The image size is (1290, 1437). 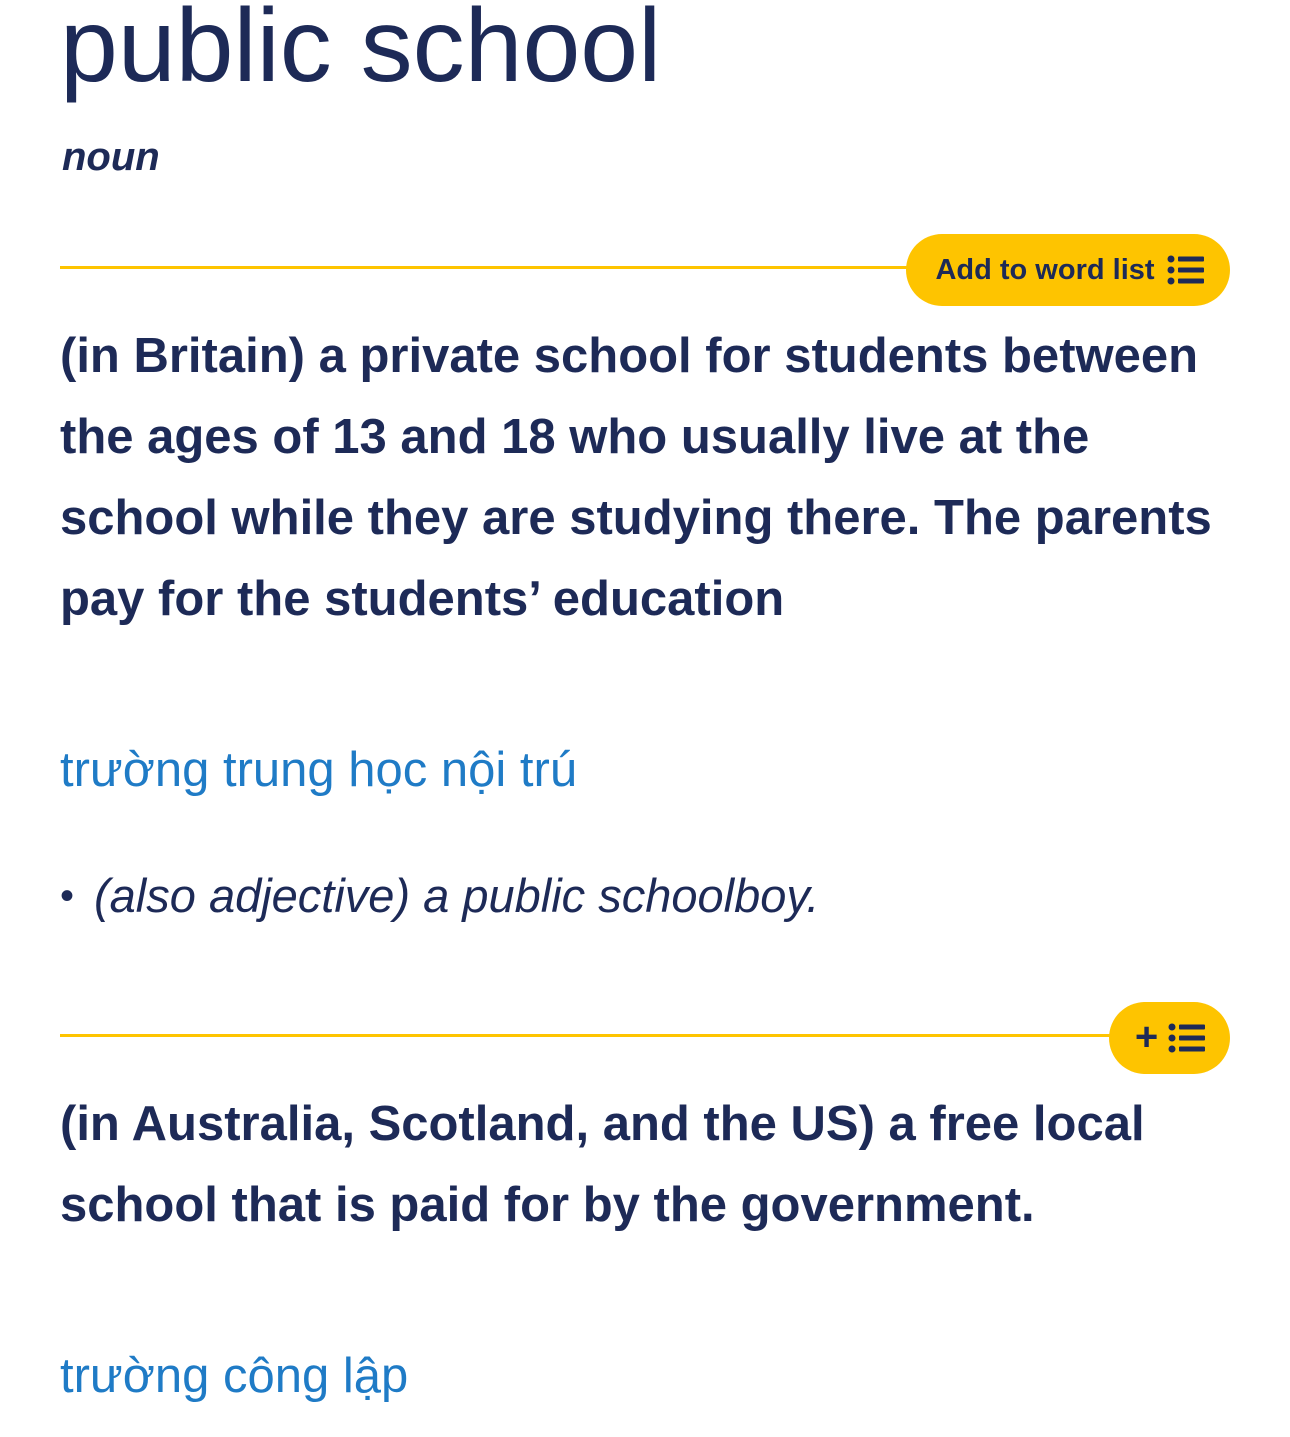 What do you see at coordinates (111, 157) in the screenshot?
I see `part-of-speech: noun` at bounding box center [111, 157].